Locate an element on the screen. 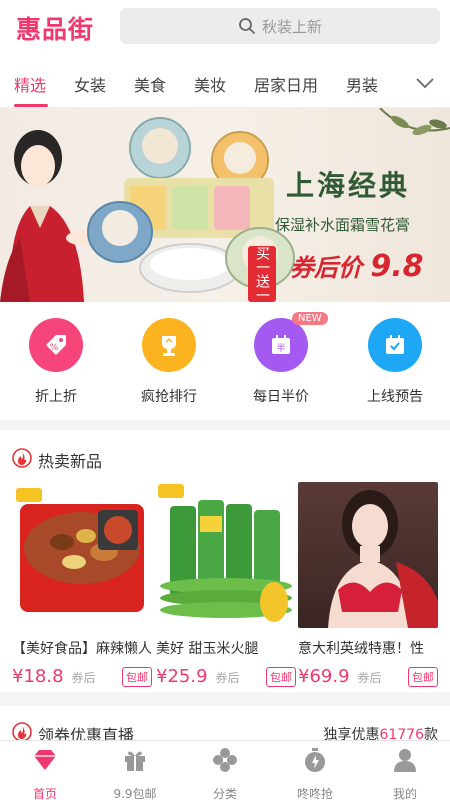  product-name: 美好 甜玉米火腿 is located at coordinates (207, 649).